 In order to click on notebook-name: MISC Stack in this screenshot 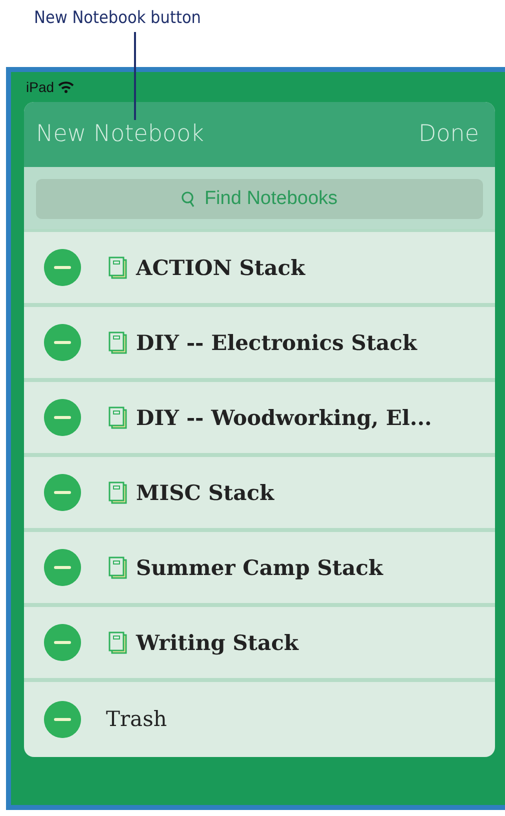, I will do `click(205, 492)`.